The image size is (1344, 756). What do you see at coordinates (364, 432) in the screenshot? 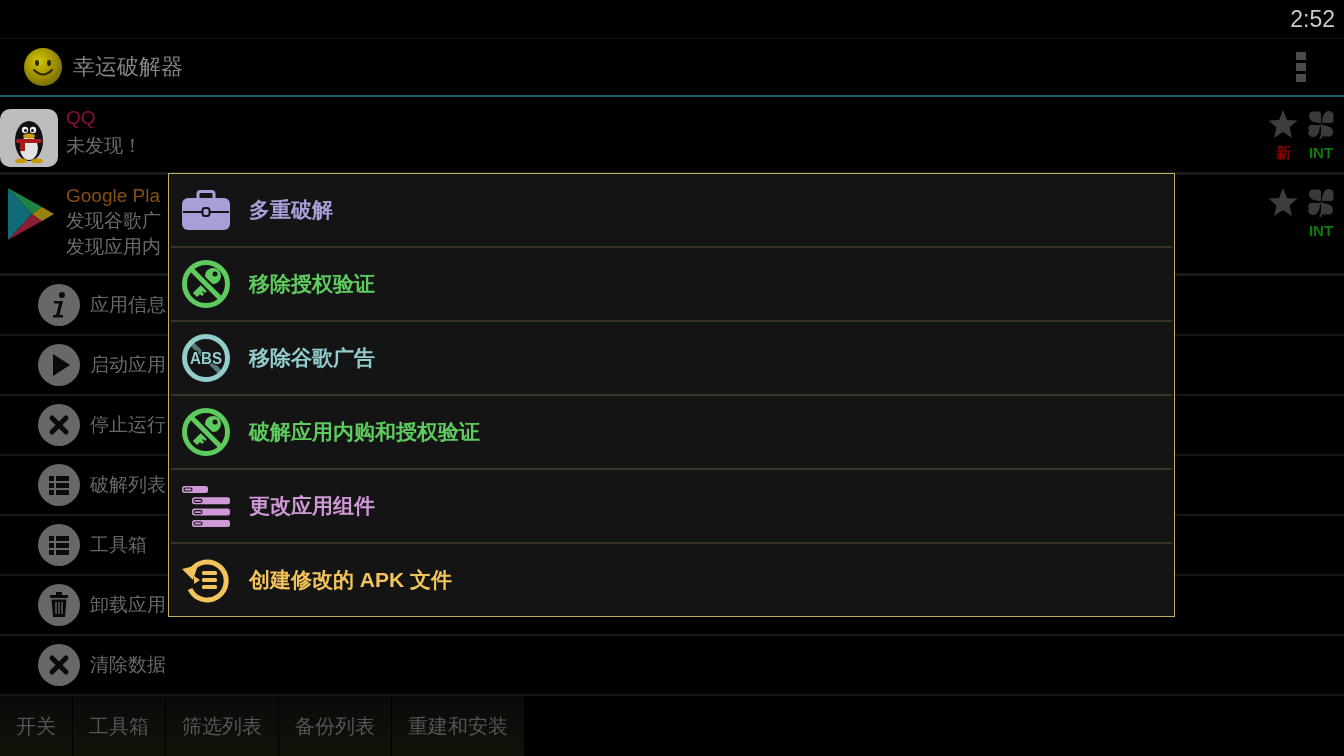
I see `dialog-option: 破解应用内购和授权验证` at bounding box center [364, 432].